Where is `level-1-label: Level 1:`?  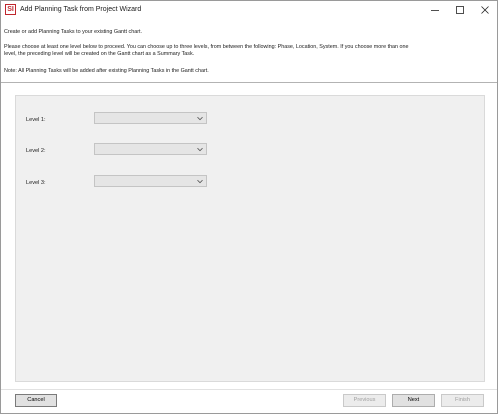
level-1-label: Level 1: is located at coordinates (36, 120).